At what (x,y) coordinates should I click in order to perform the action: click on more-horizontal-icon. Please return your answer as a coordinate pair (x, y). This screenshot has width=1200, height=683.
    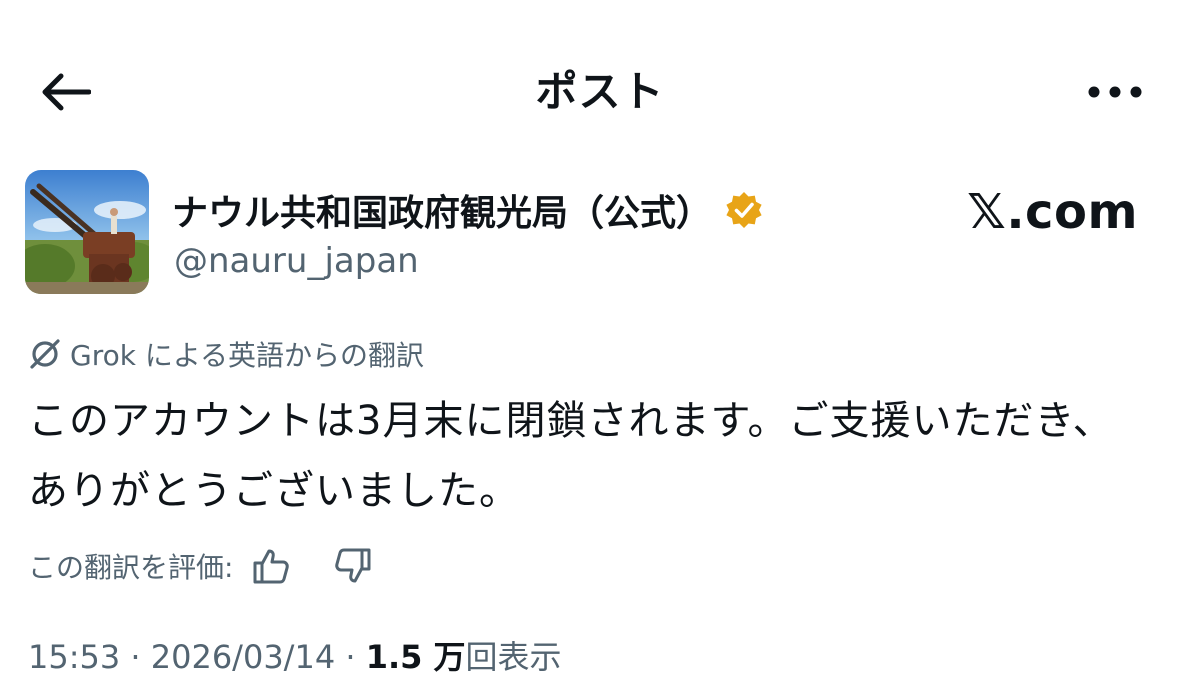
    Looking at the image, I should click on (1115, 92).